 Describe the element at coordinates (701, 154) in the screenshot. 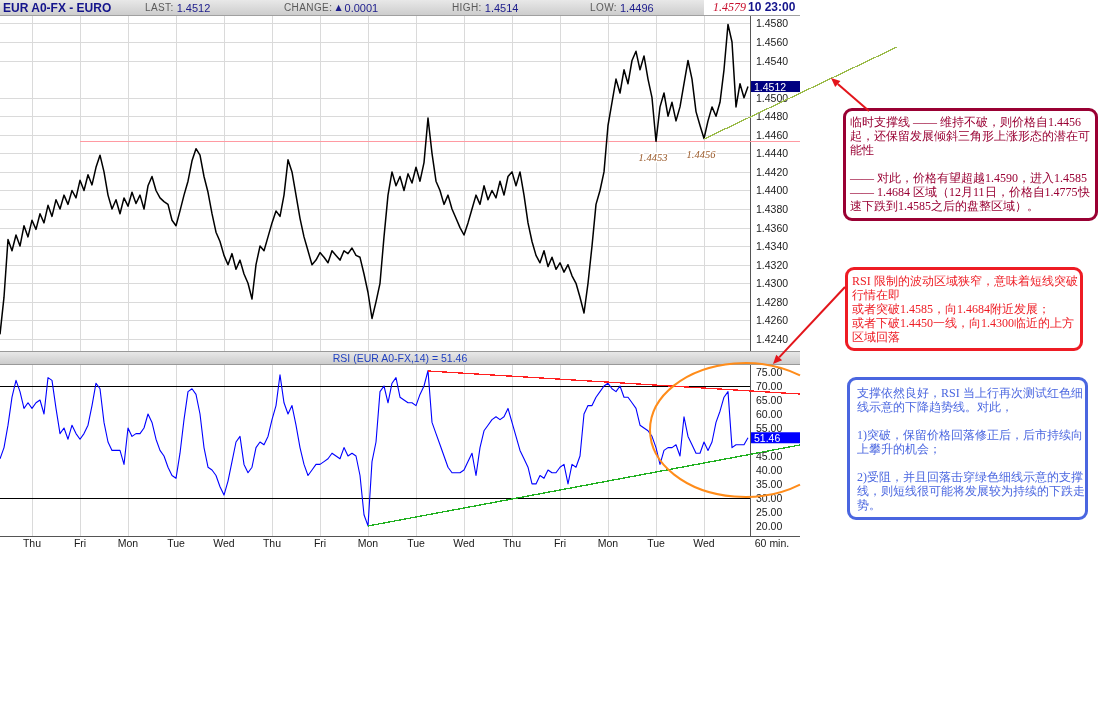

I see `price-label: 1.4456` at that location.